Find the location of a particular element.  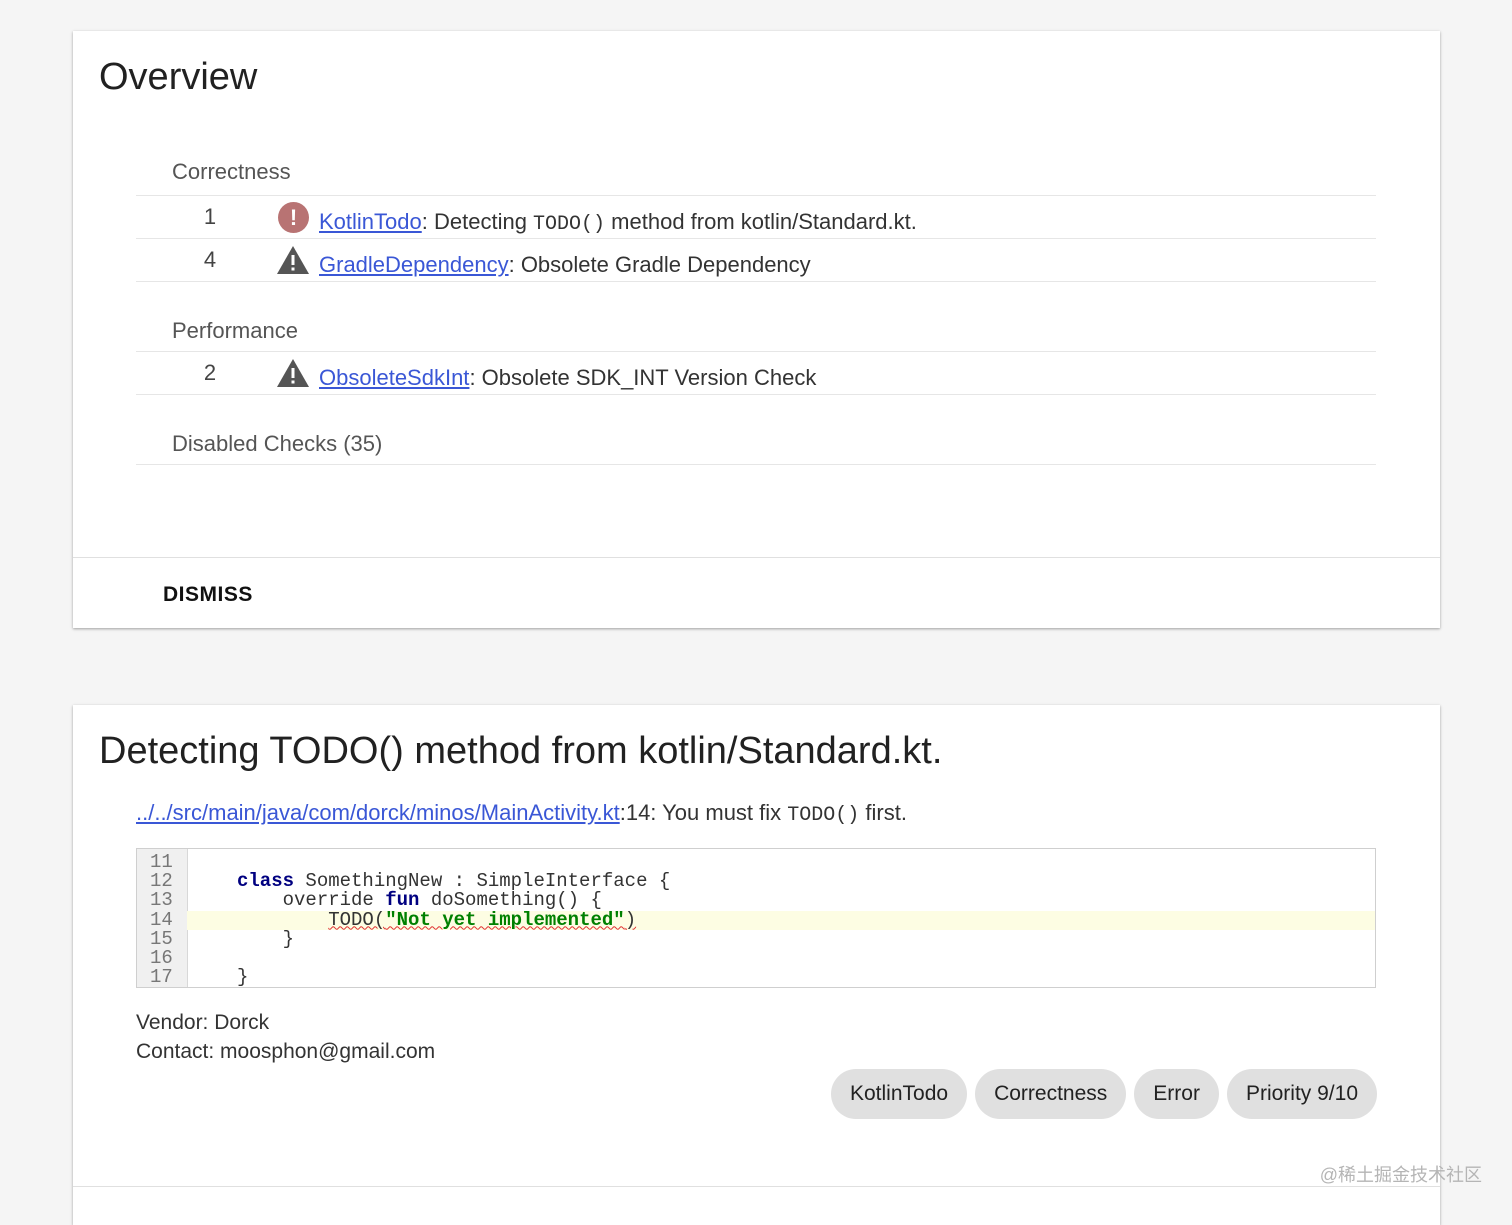

code-line: 16 is located at coordinates (756, 958).